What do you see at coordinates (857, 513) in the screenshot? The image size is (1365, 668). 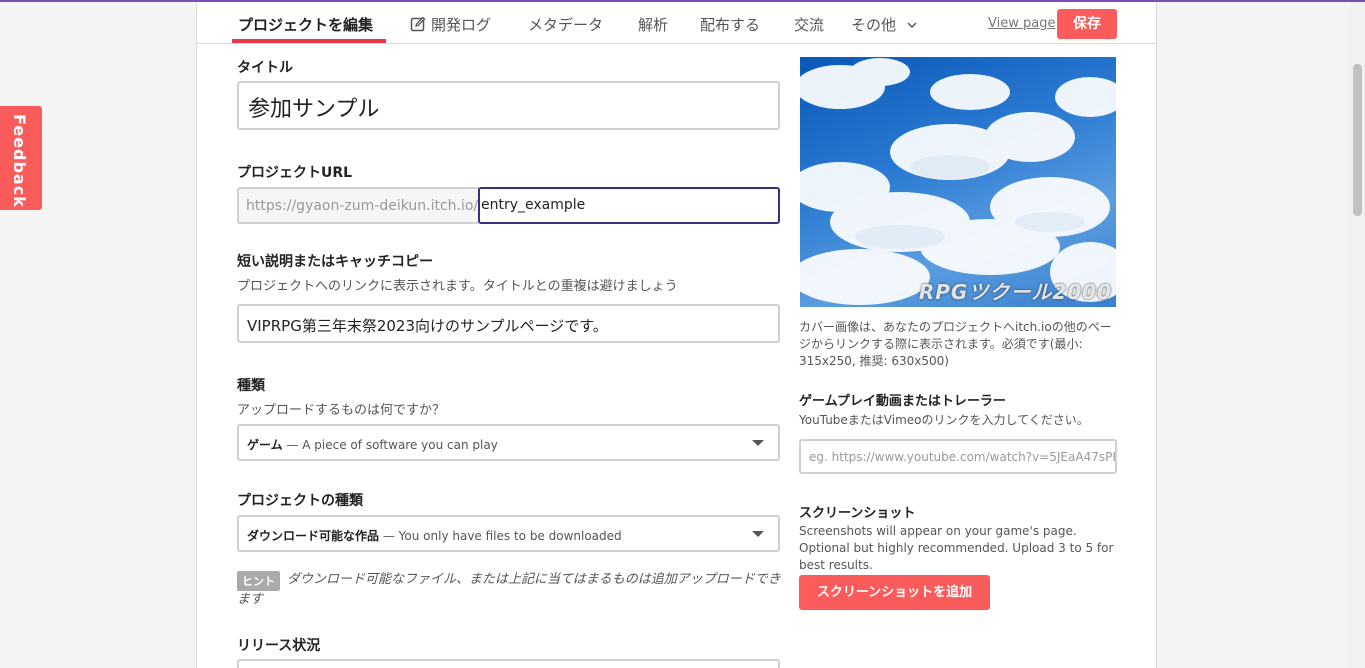 I see `screenshots-label: スクリーンショット` at bounding box center [857, 513].